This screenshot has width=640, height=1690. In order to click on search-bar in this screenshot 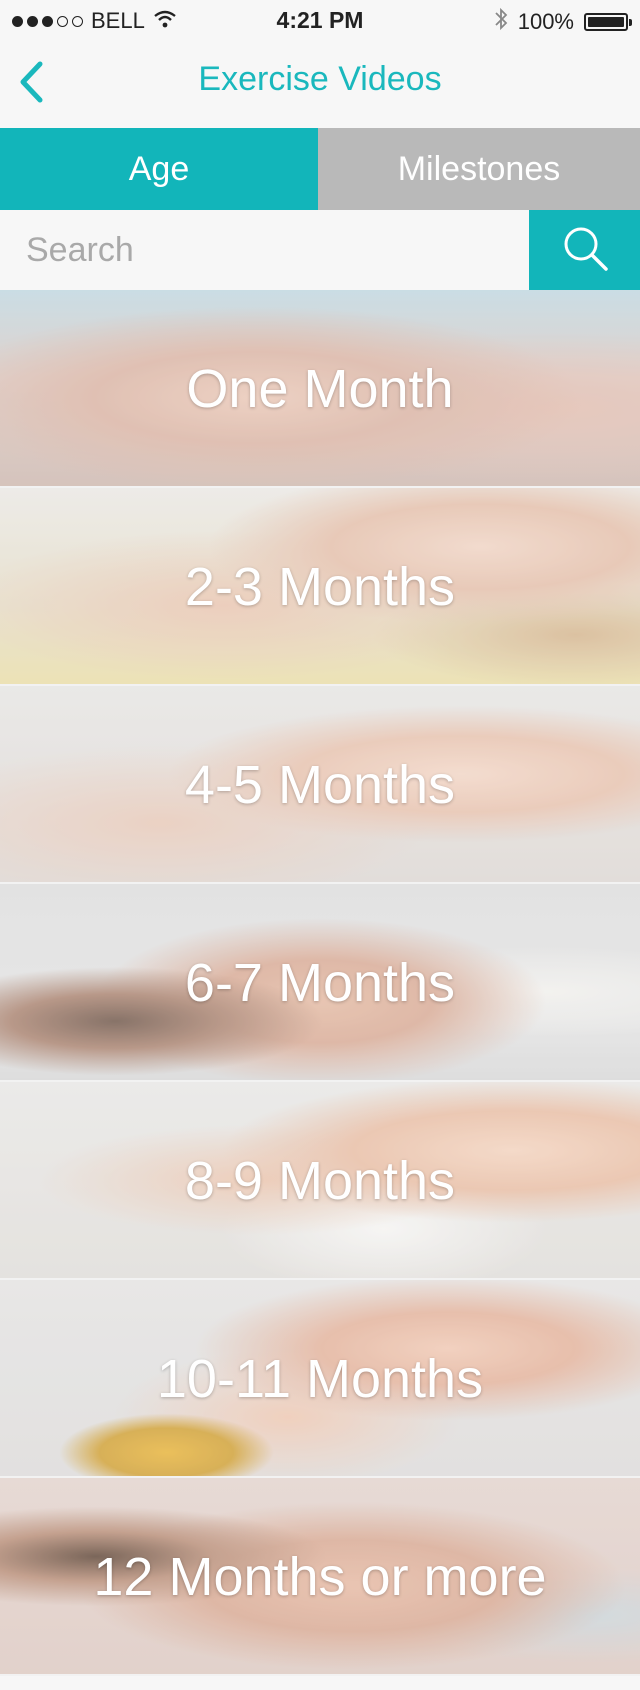, I will do `click(320, 250)`.